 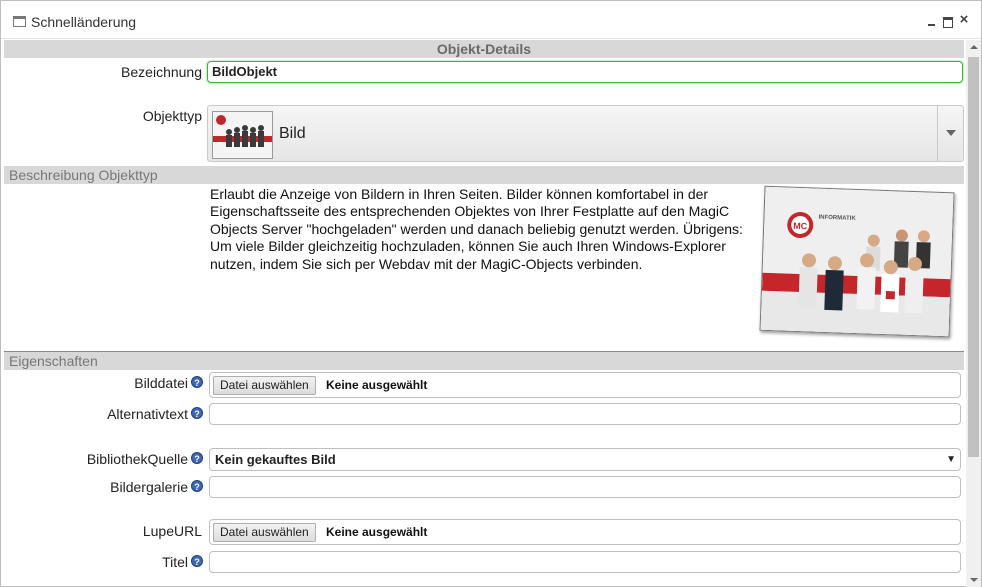 What do you see at coordinates (932, 20) in the screenshot?
I see `minimize-icon` at bounding box center [932, 20].